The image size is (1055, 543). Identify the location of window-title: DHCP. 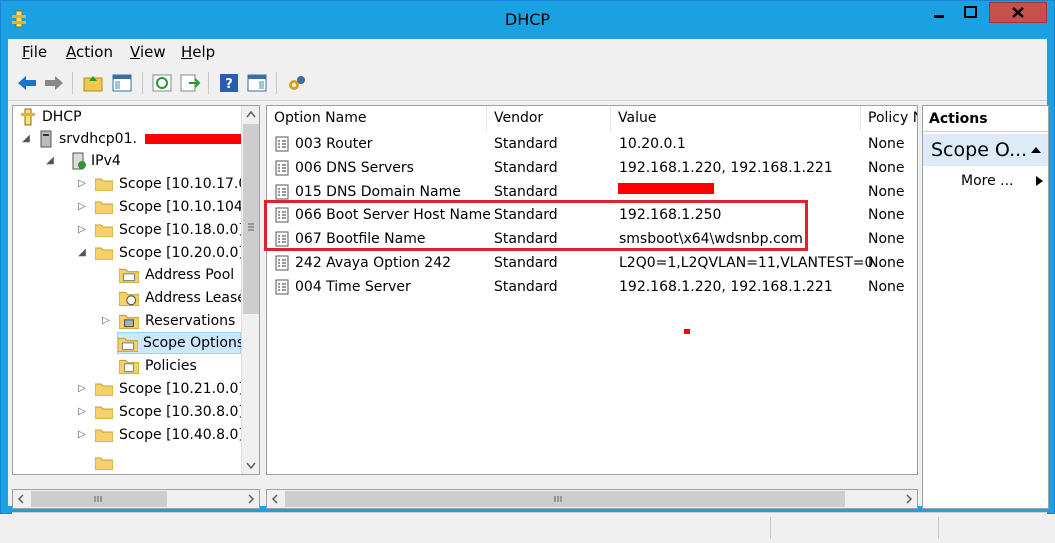
(527, 19).